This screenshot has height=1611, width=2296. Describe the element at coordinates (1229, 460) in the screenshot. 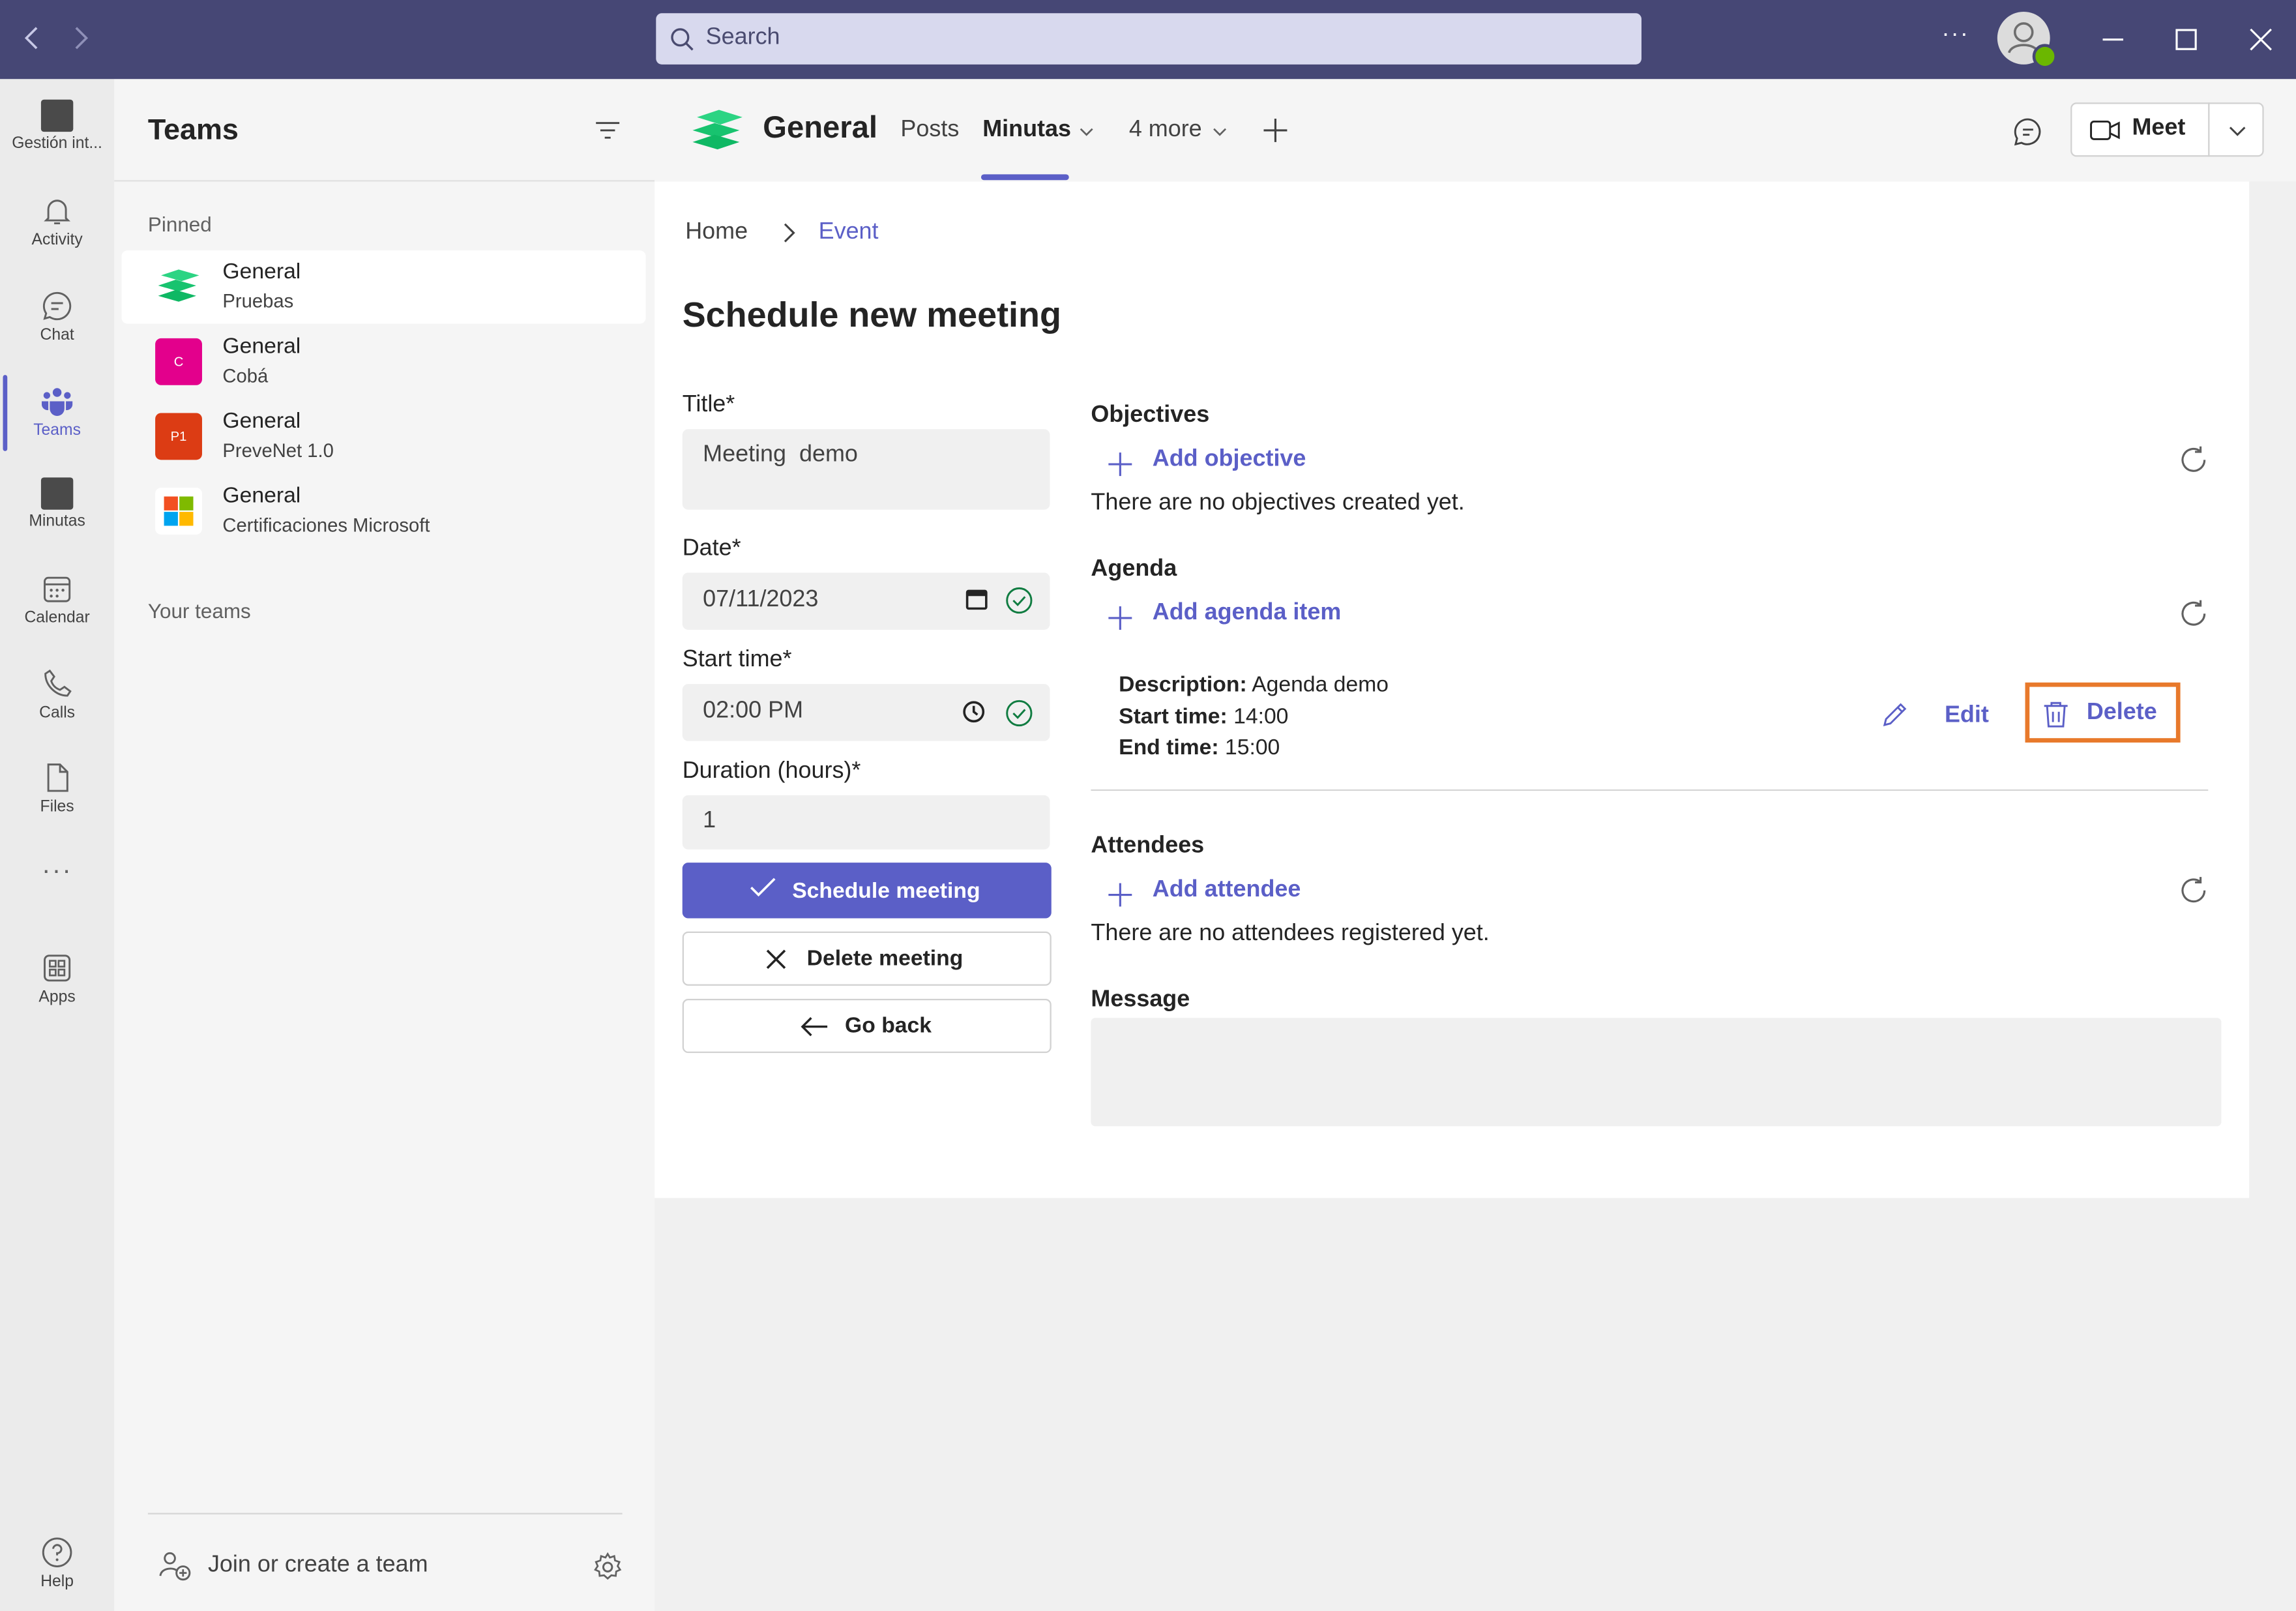

I see `add-objective-label: Add objective` at that location.